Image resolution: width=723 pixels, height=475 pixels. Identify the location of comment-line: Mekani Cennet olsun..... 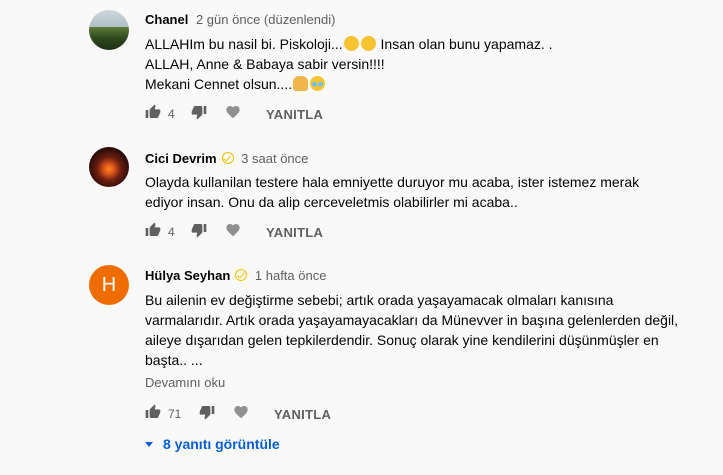
(219, 84).